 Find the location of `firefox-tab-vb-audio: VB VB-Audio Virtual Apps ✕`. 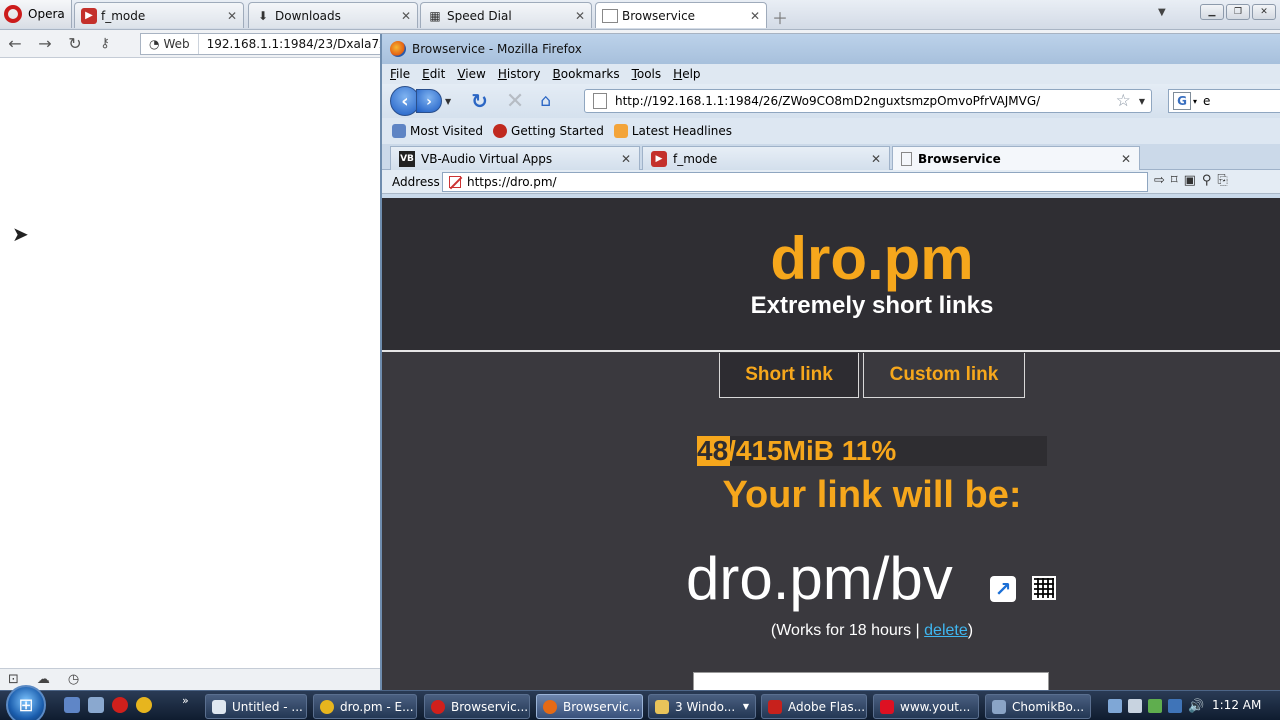

firefox-tab-vb-audio: VB VB-Audio Virtual Apps ✕ is located at coordinates (515, 158).